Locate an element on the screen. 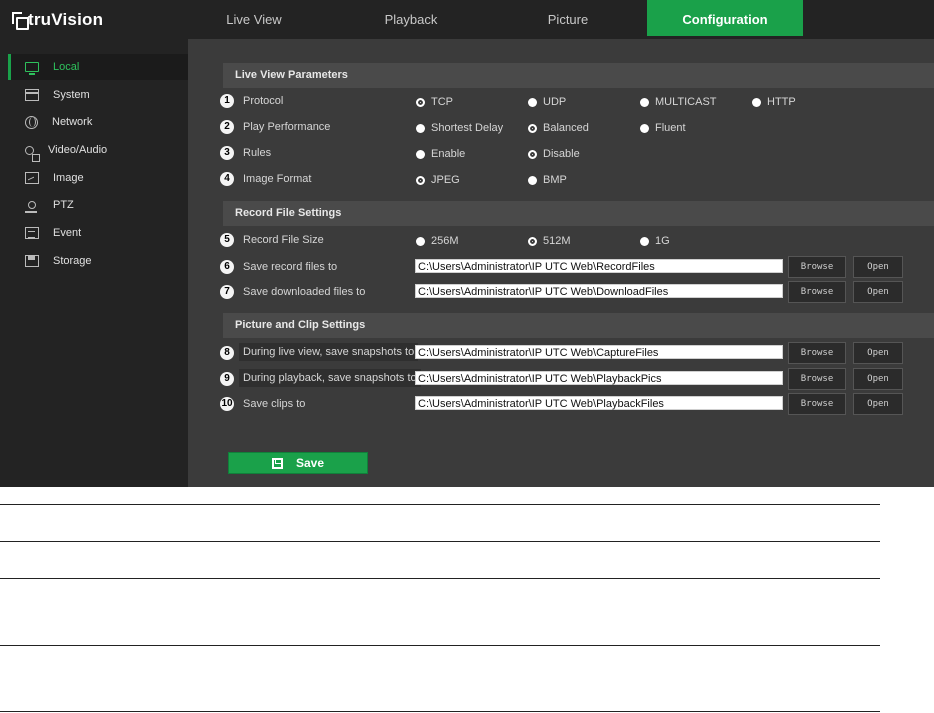 The width and height of the screenshot is (934, 713). callout-number: 3 is located at coordinates (227, 153).